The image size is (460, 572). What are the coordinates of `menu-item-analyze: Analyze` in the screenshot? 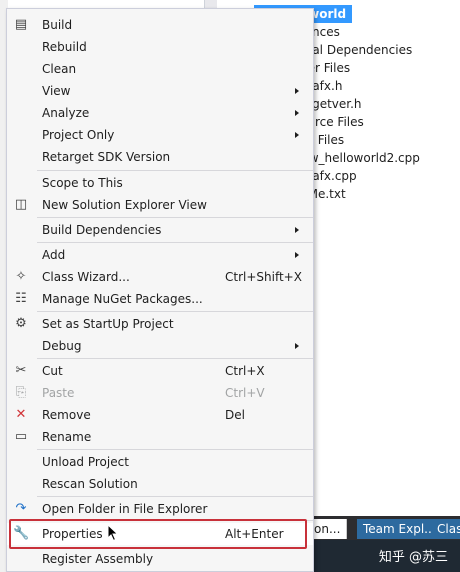 It's located at (160, 113).